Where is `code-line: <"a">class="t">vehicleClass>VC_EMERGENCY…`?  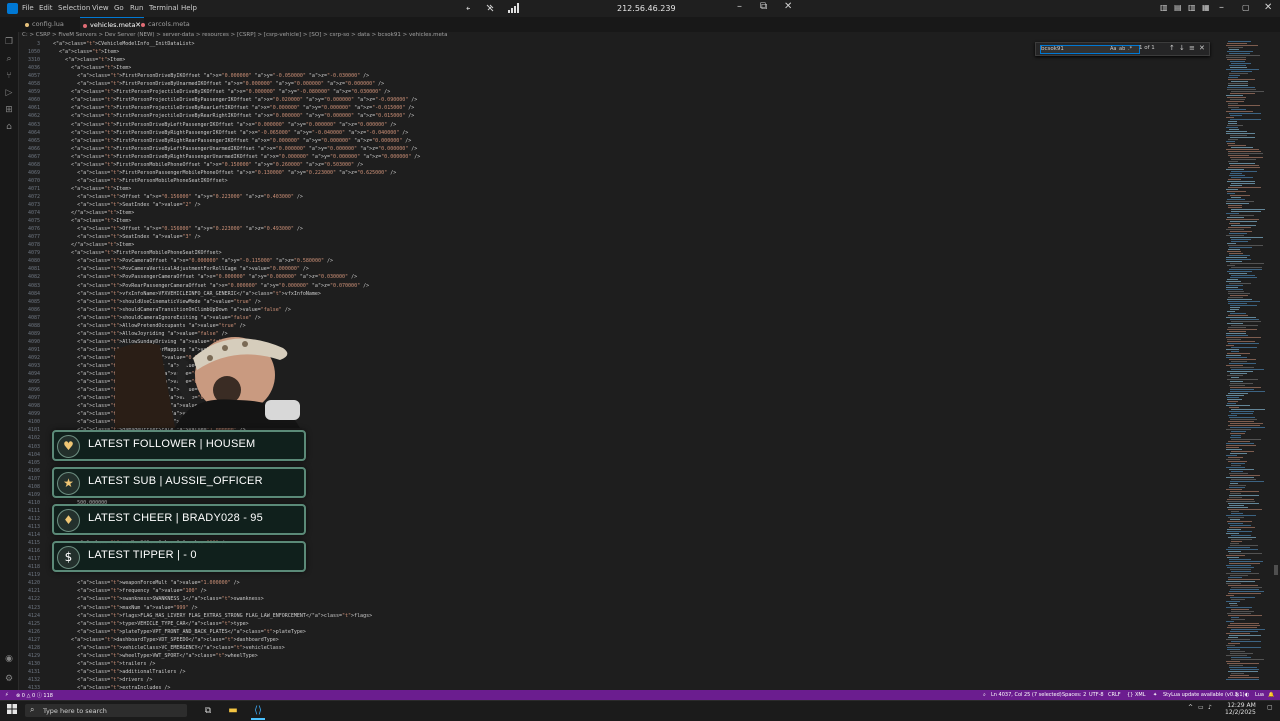
code-line: <"a">class="t">vehicleClass>VC_EMERGENCY… is located at coordinates (169, 648).